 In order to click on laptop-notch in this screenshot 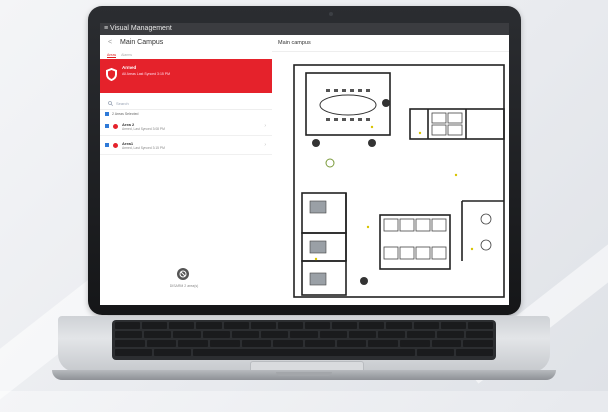, I will do `click(304, 374)`.